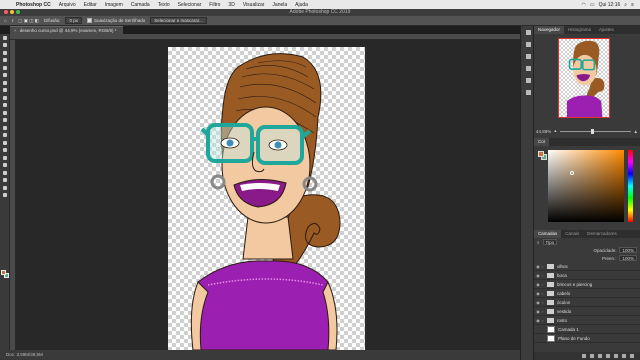  Describe the element at coordinates (584, 356) in the screenshot. I see `link-layers-icon` at that location.